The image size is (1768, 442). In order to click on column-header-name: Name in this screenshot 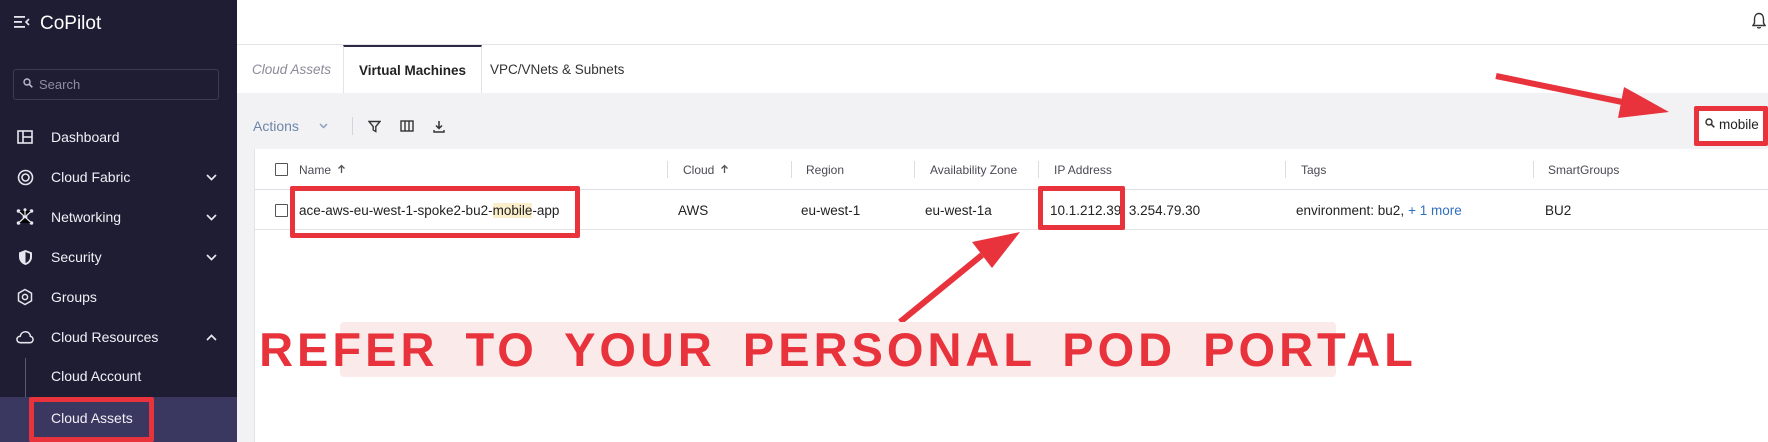, I will do `click(322, 169)`.